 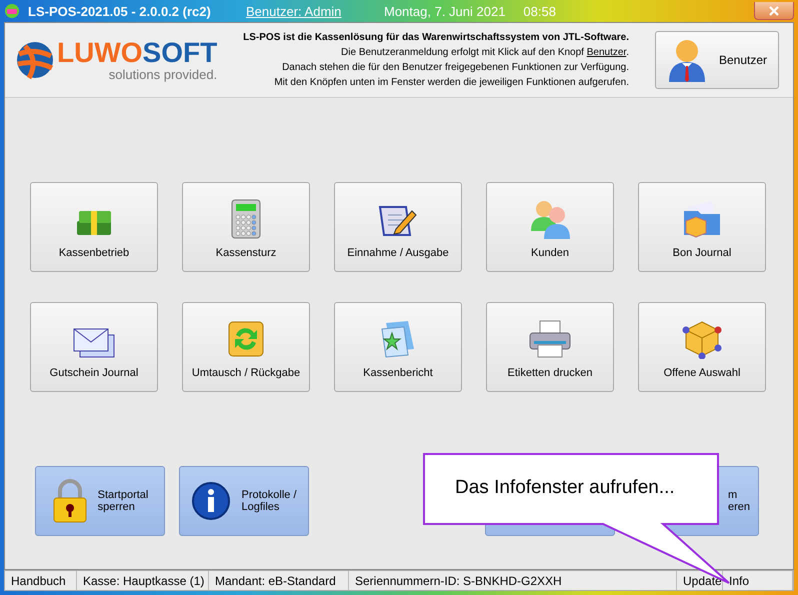 What do you see at coordinates (513, 580) in the screenshot?
I see `status-item: Seriennummern-ID: S-BNKHD-G2XXH` at bounding box center [513, 580].